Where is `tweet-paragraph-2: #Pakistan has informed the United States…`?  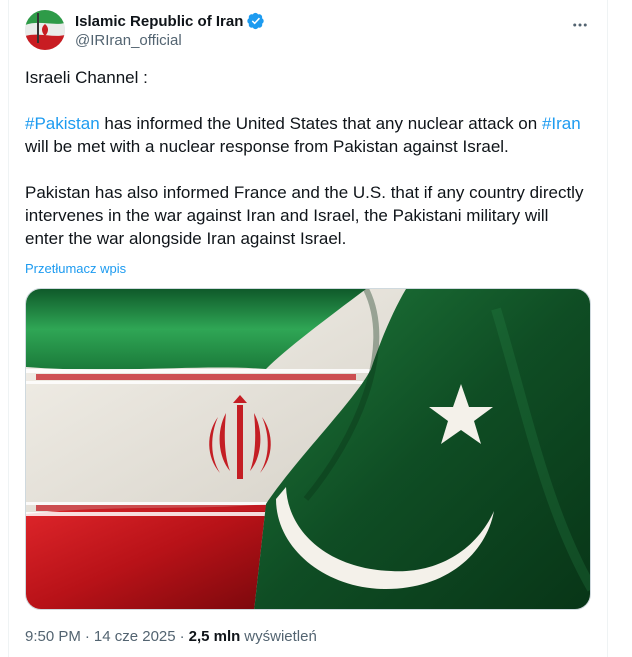
tweet-paragraph-2: #Pakistan has informed the United States… is located at coordinates (305, 135).